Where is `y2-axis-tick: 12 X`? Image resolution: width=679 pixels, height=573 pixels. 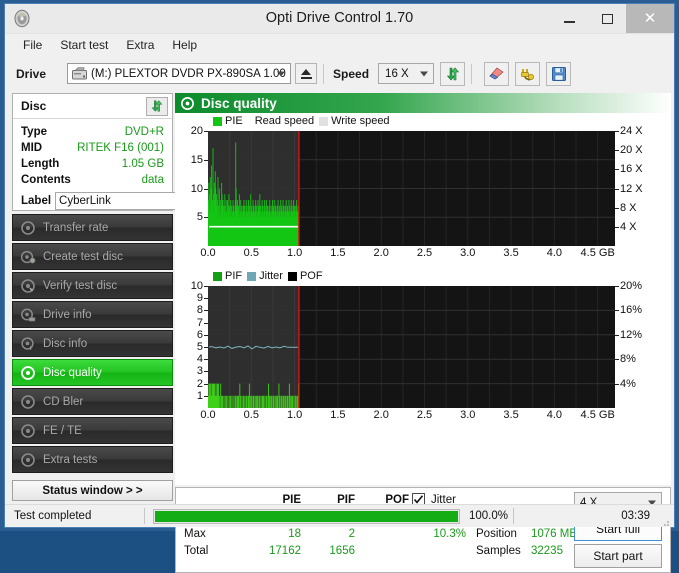
y2-axis-tick: 12 X is located at coordinates (631, 188).